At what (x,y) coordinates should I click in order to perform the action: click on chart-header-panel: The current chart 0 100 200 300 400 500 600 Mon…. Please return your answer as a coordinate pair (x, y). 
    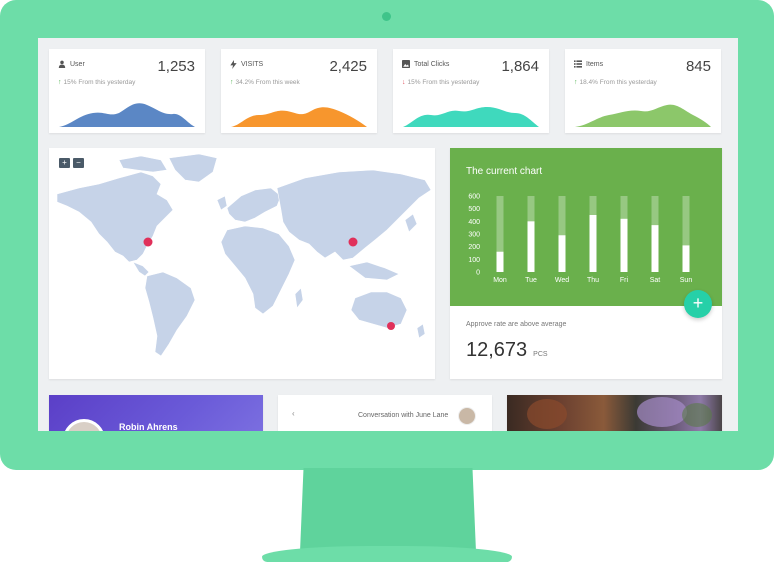
    Looking at the image, I should click on (586, 227).